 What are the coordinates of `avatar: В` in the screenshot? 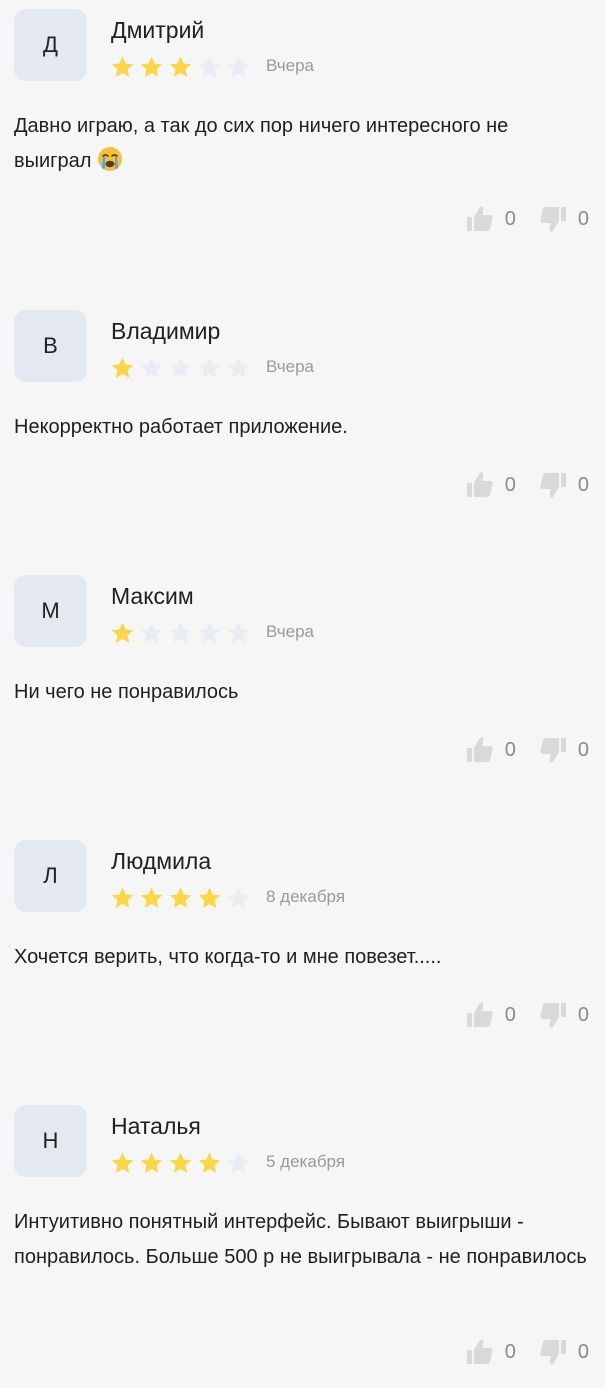 It's located at (50, 346).